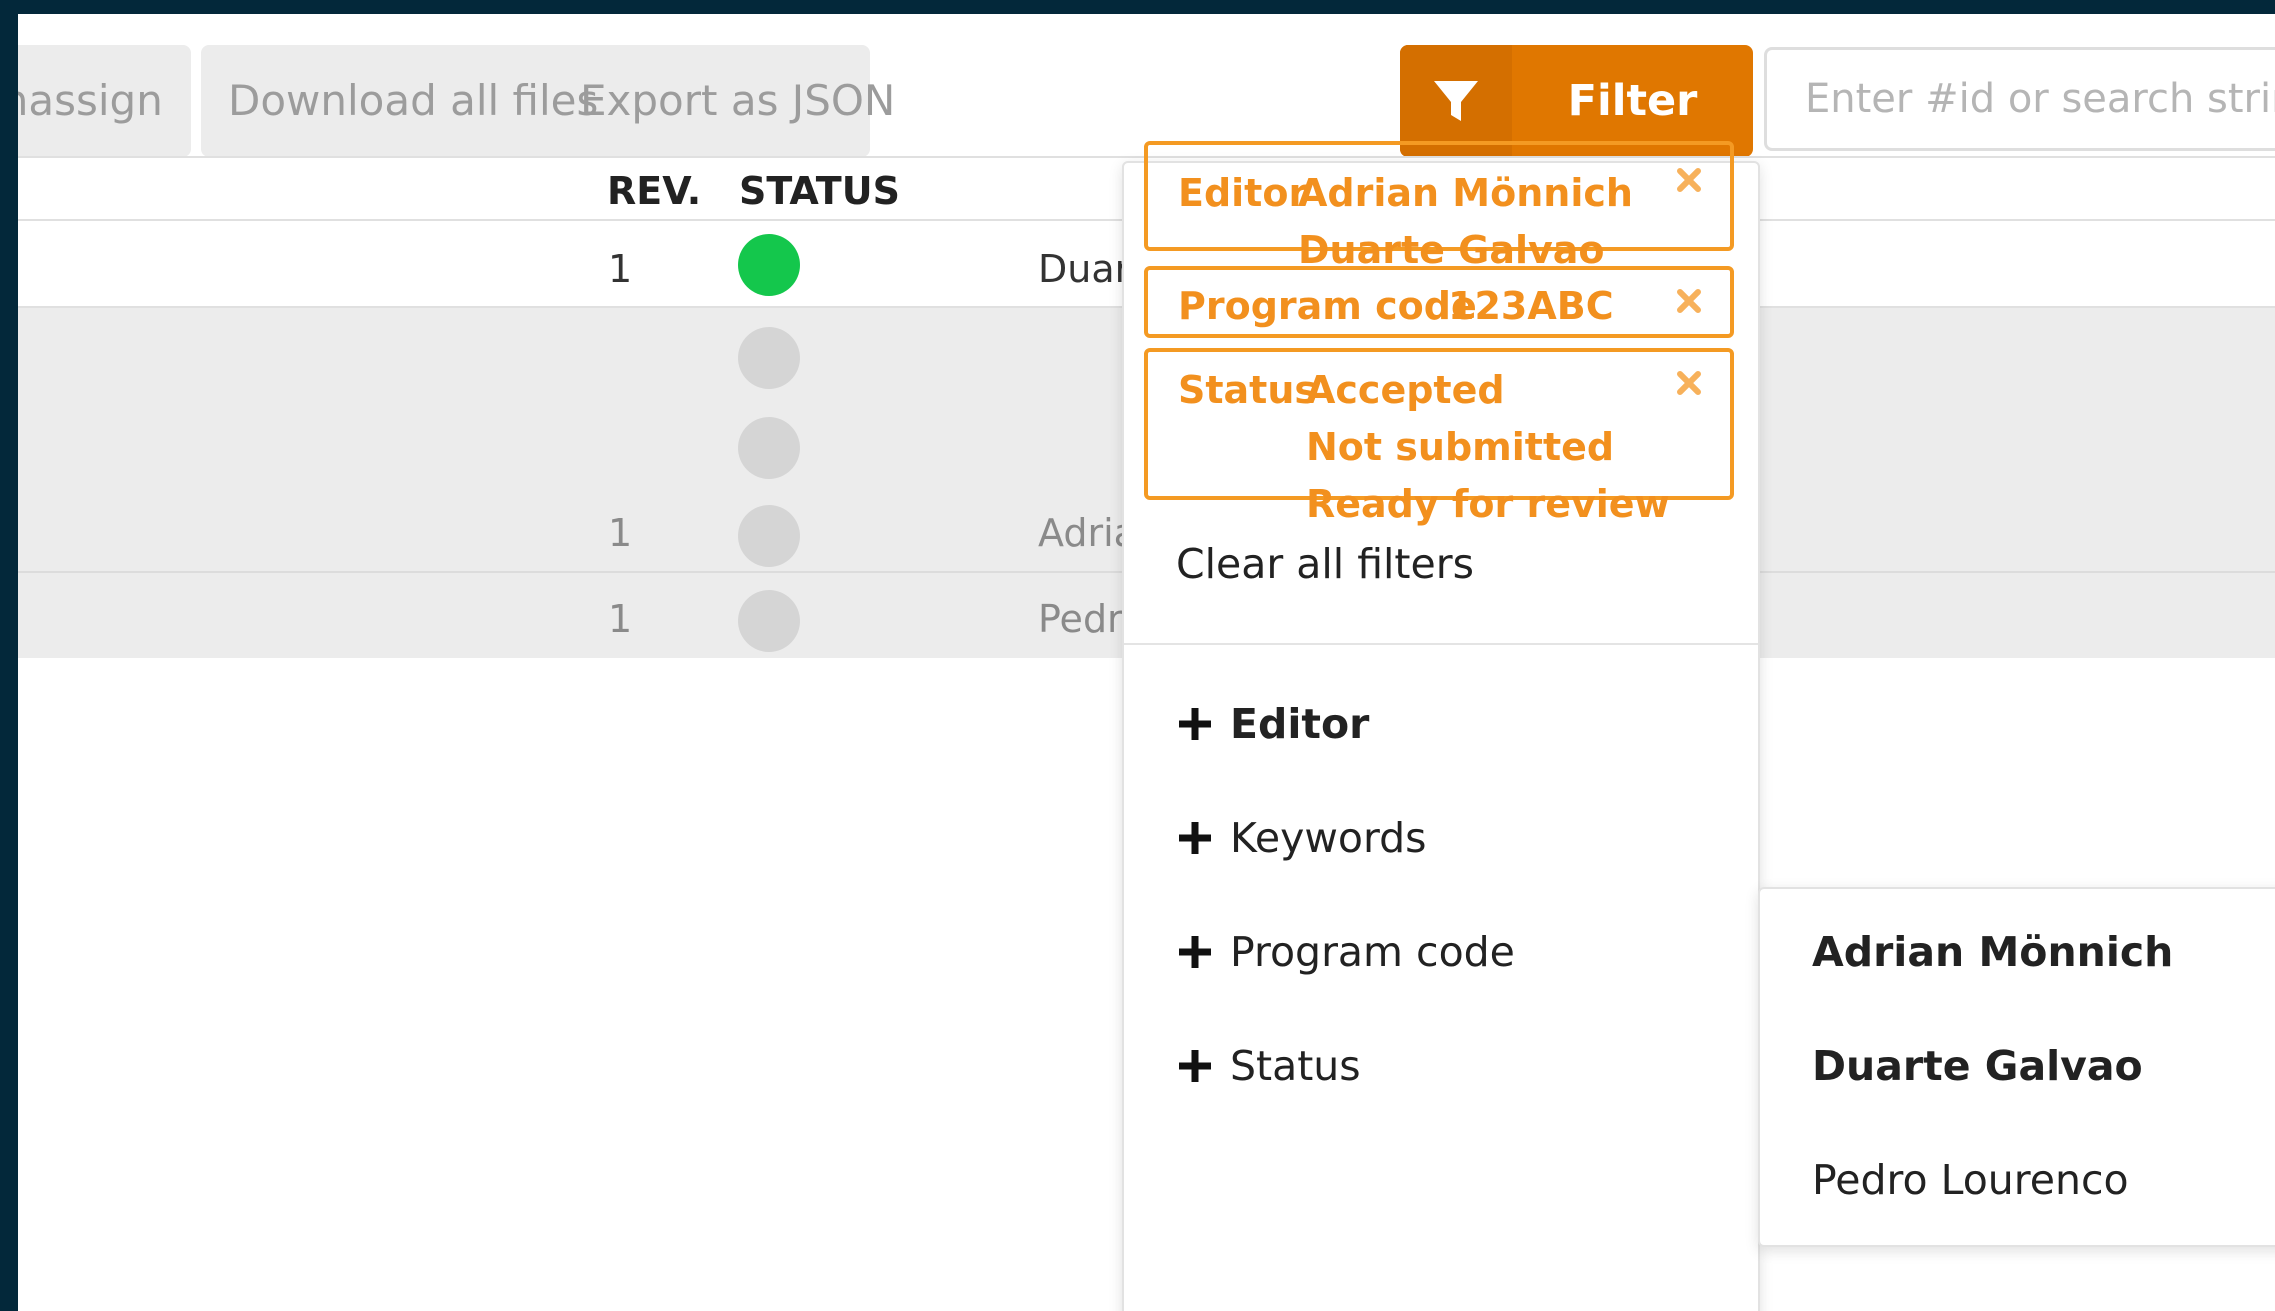  I want to click on add-filter-label: Keywords, so click(1328, 838).